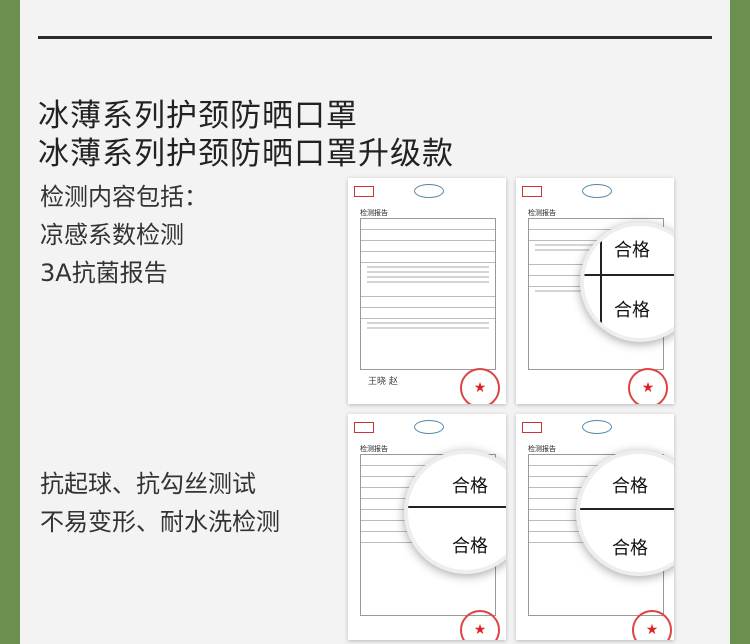 The image size is (750, 644). I want to click on signature: 王晓 赵, so click(383, 382).